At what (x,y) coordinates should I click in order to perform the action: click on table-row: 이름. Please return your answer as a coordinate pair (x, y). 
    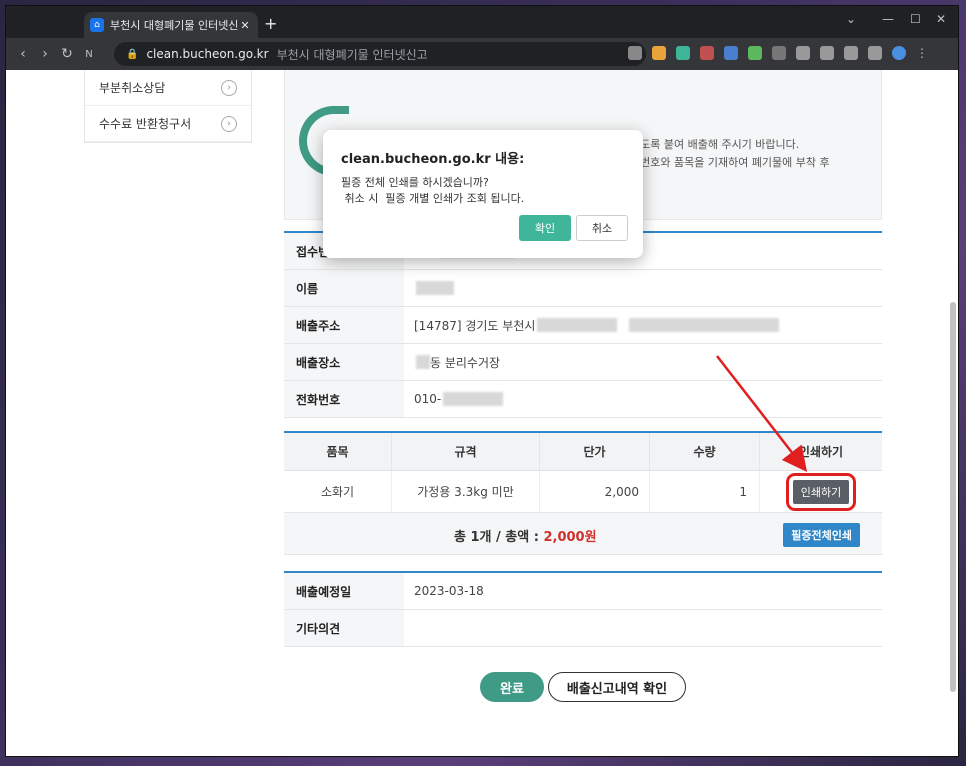
    Looking at the image, I should click on (583, 288).